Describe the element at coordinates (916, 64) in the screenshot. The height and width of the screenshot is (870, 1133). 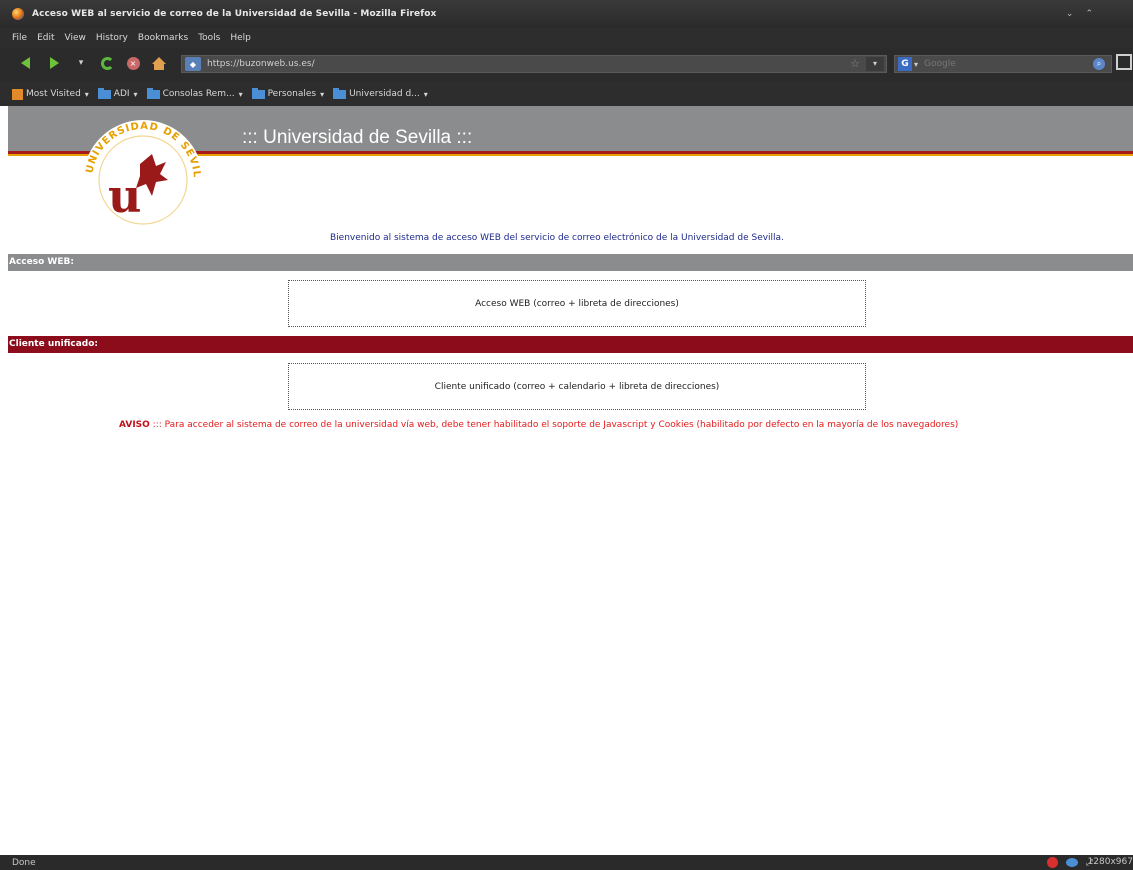
I see `engine-chevron-icon: ▾` at that location.